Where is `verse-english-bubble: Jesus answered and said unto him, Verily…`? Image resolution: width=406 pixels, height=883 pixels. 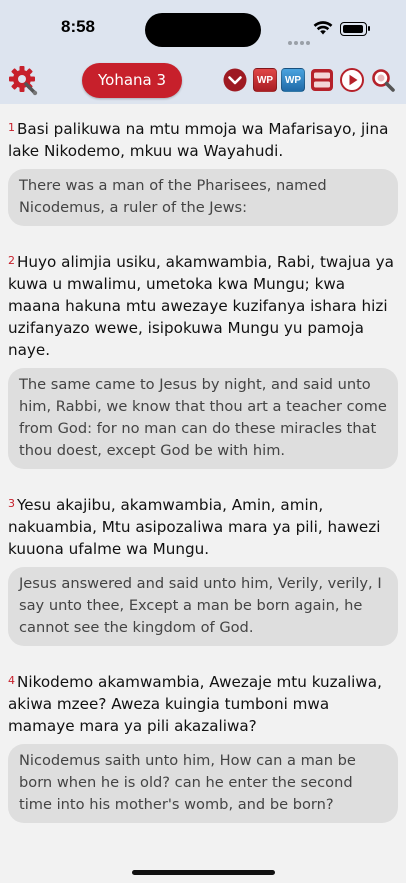
verse-english-bubble: Jesus answered and said unto him, Verily… is located at coordinates (203, 606).